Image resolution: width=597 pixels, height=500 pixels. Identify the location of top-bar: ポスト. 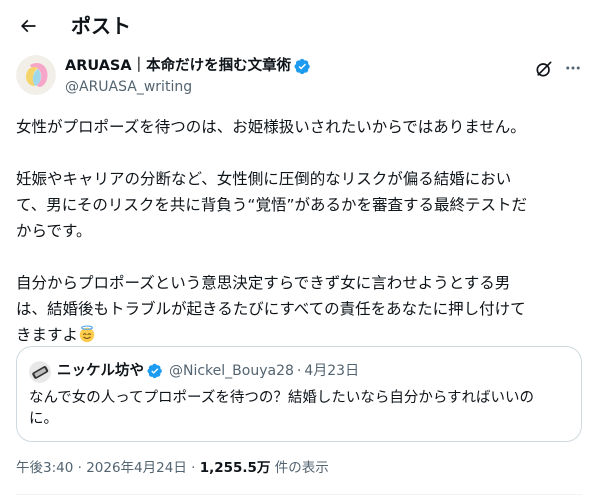
(298, 26).